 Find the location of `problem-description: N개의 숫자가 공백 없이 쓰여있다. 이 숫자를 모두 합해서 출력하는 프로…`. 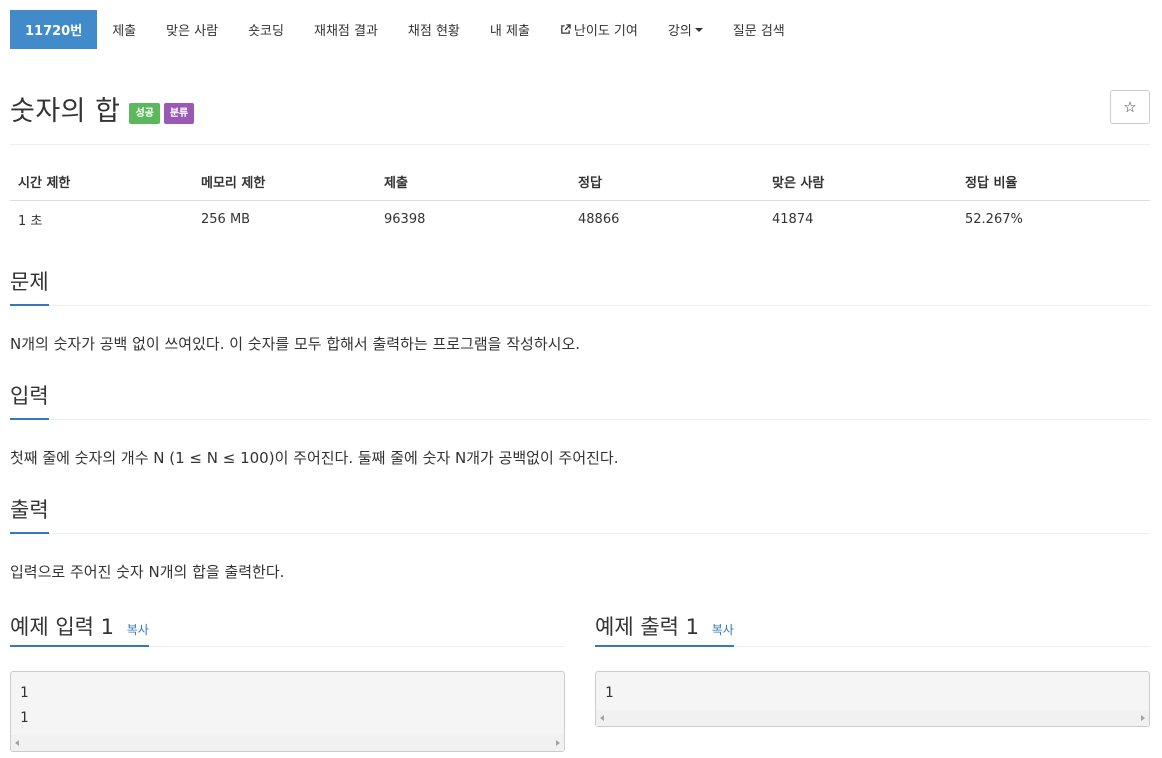

problem-description: N개의 숫자가 공백 없이 쓰여있다. 이 숫자를 모두 합해서 출력하는 프로… is located at coordinates (295, 344).